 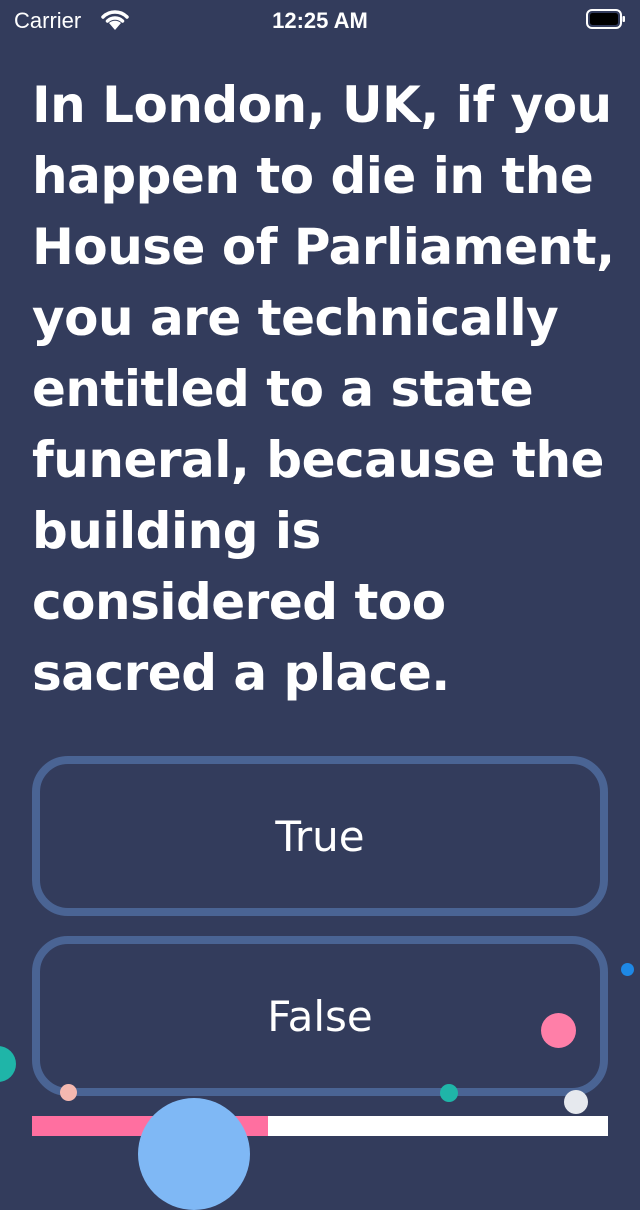 I want to click on confetti-dot-teal-left, so click(x=8, y=1064).